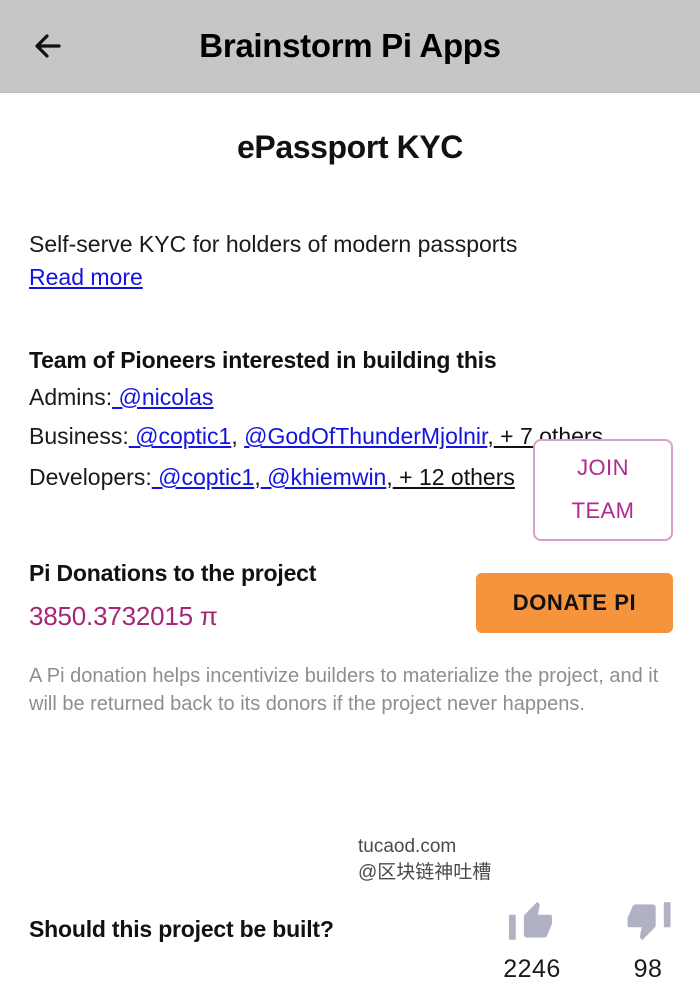 This screenshot has height=1000, width=700. What do you see at coordinates (162, 397) in the screenshot?
I see `user-link-nicolas: @nicolas` at bounding box center [162, 397].